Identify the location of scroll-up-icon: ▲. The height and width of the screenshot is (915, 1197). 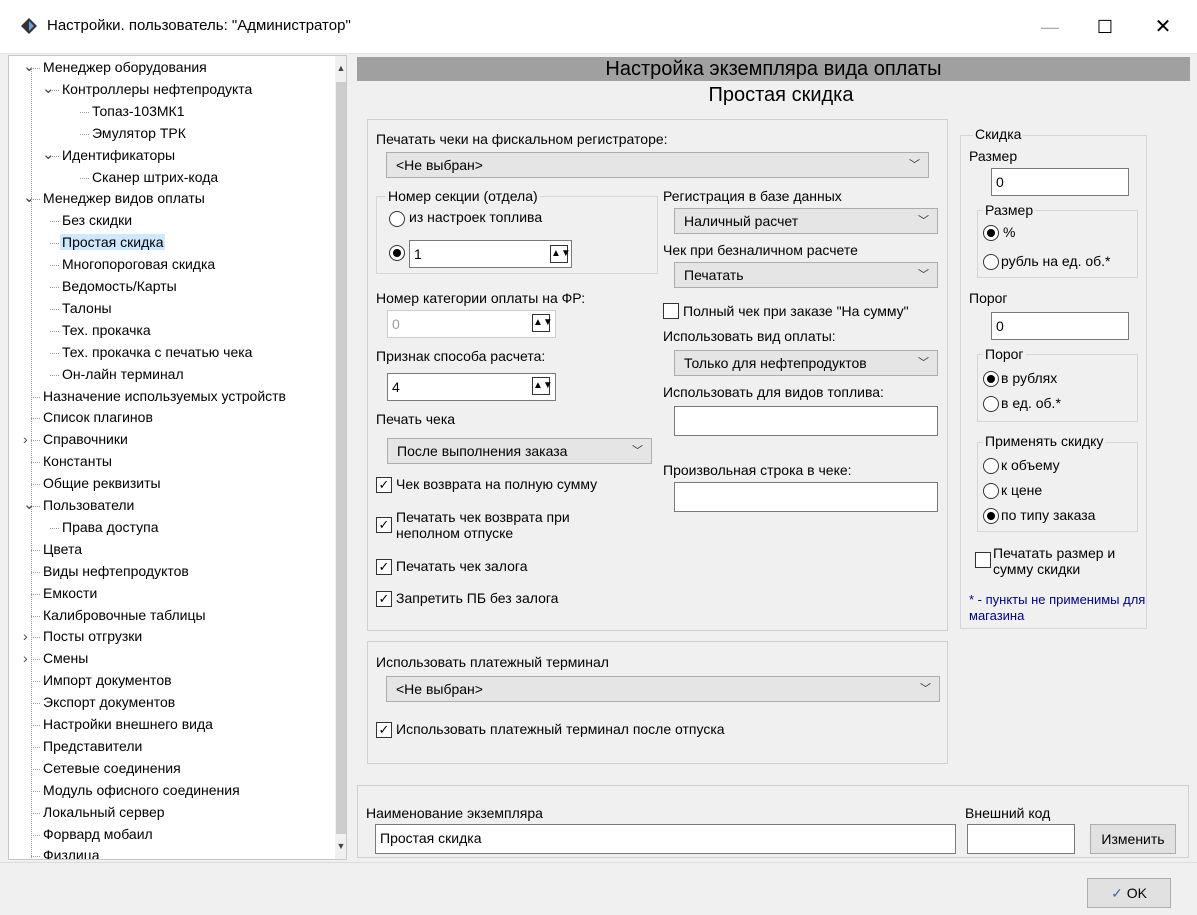
(340, 68).